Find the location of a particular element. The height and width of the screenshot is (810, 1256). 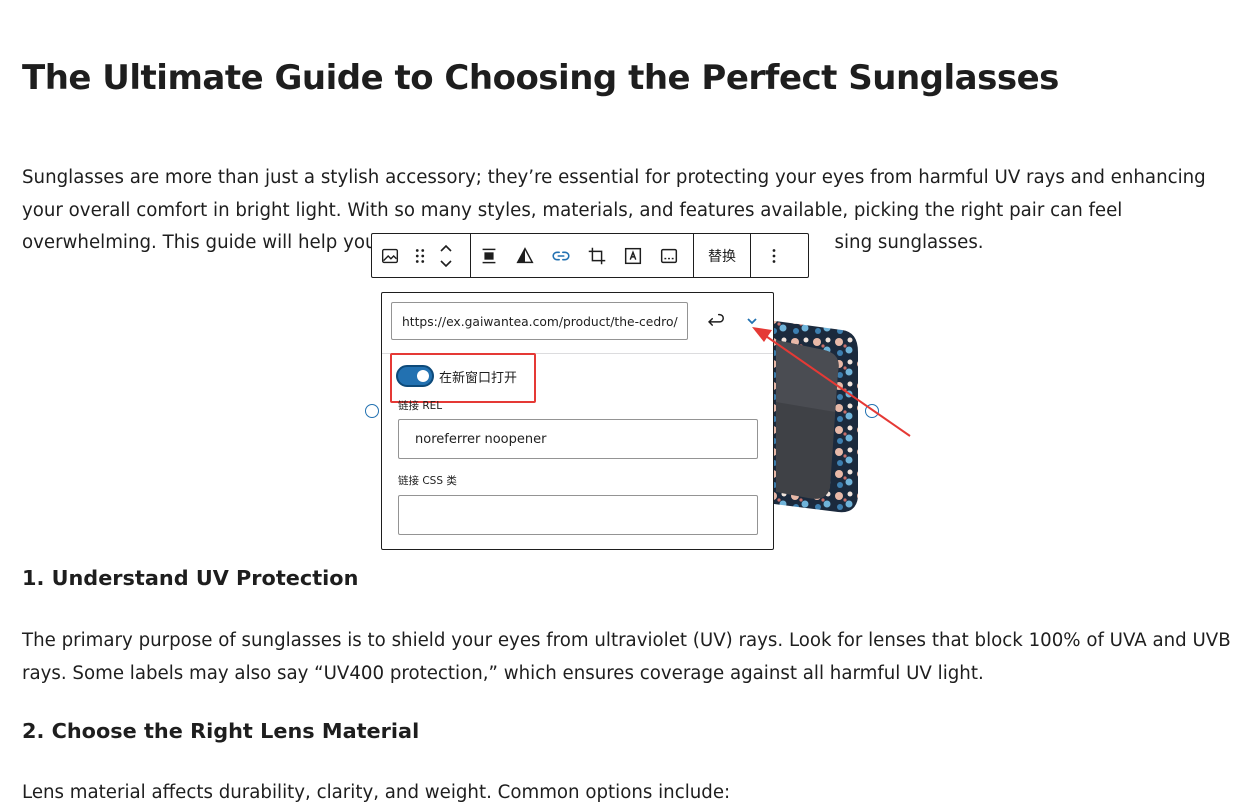

toolbar-group-block is located at coordinates (421, 255).